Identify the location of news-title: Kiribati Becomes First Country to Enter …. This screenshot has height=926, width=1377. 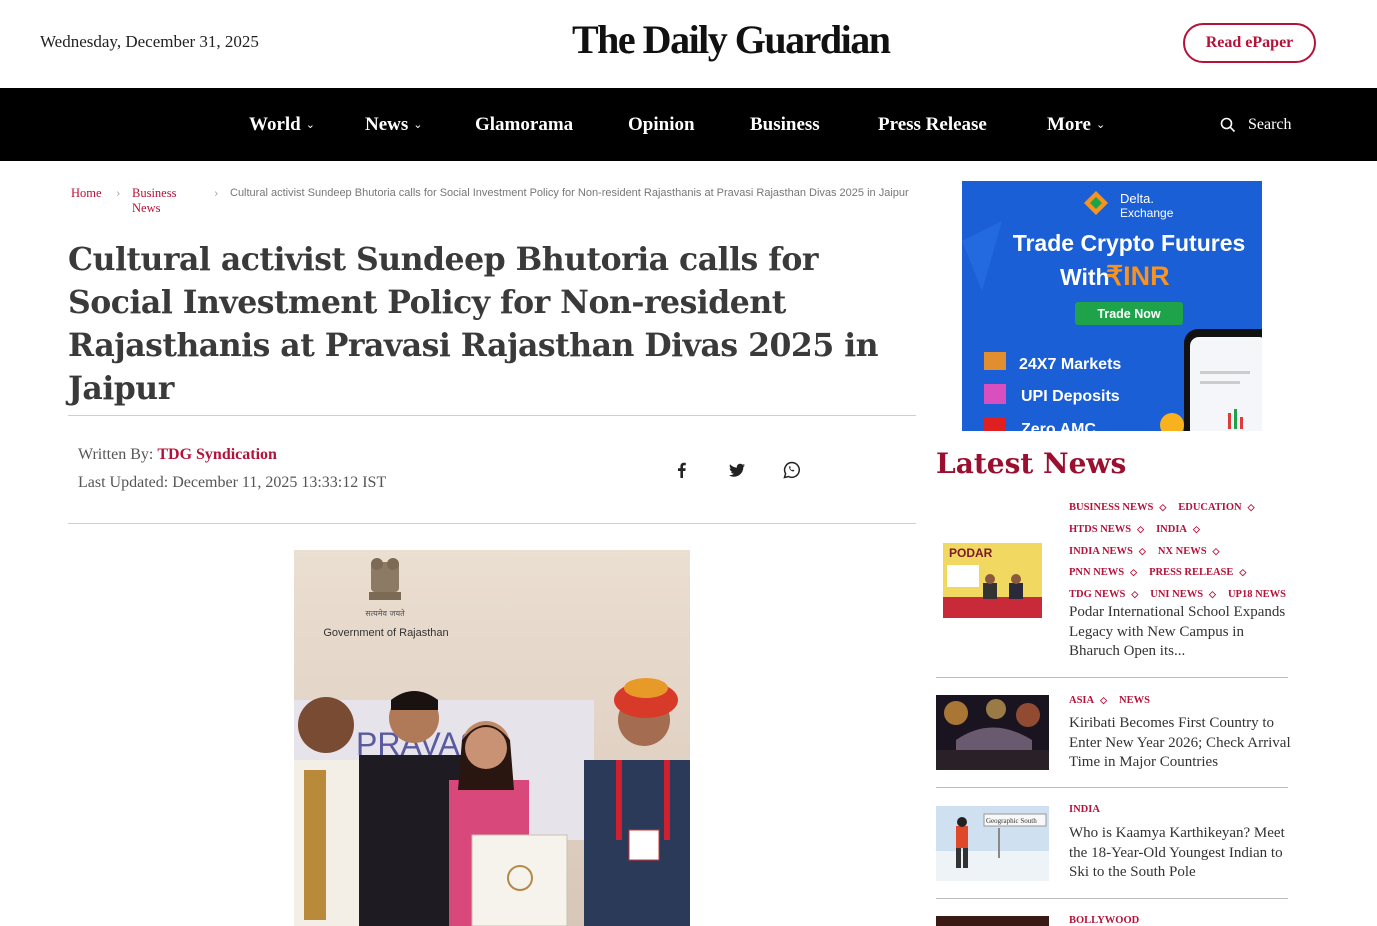
(1180, 743).